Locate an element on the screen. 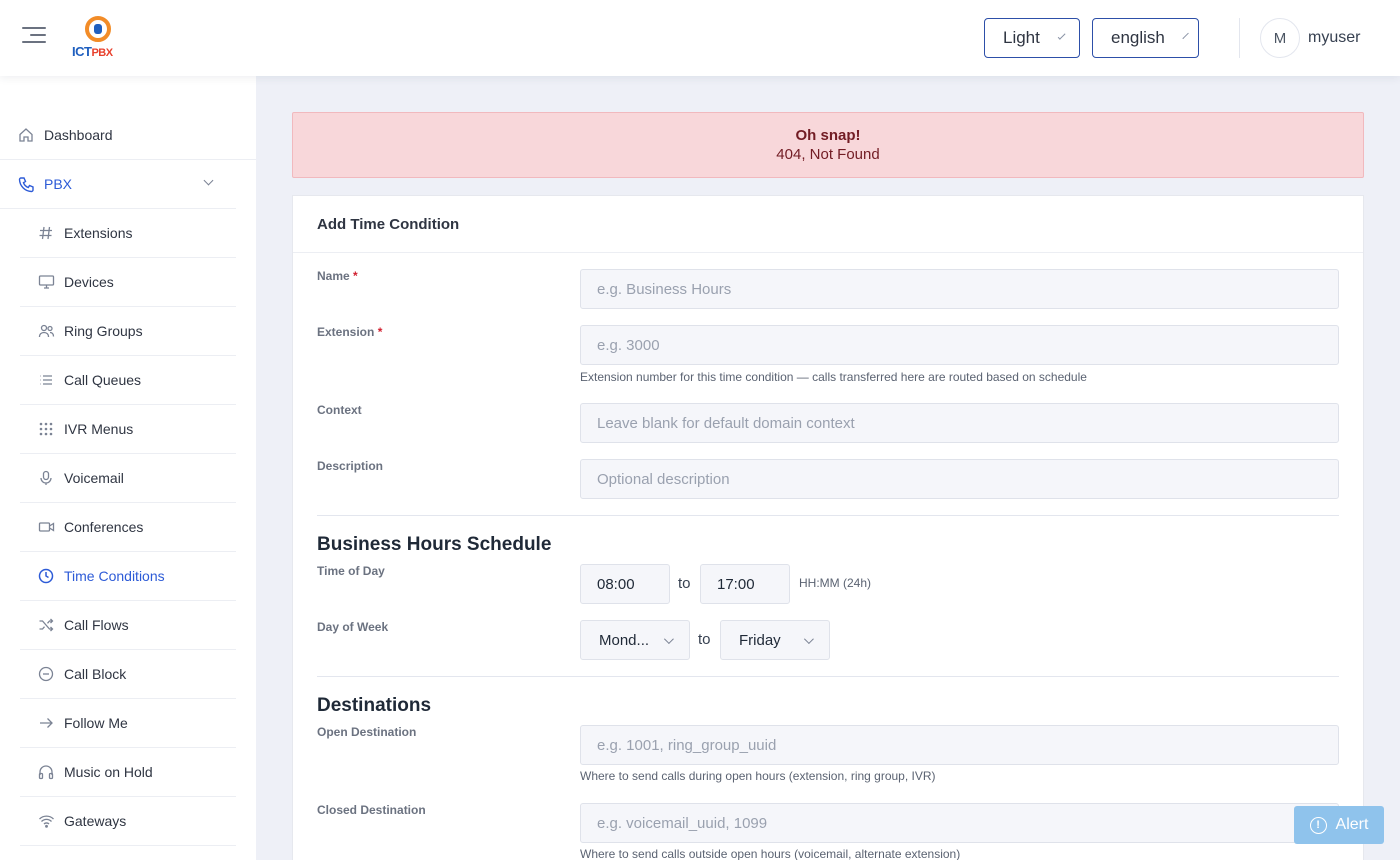 This screenshot has width=1400, height=860. sidebar-item-label: Gateways is located at coordinates (95, 821).